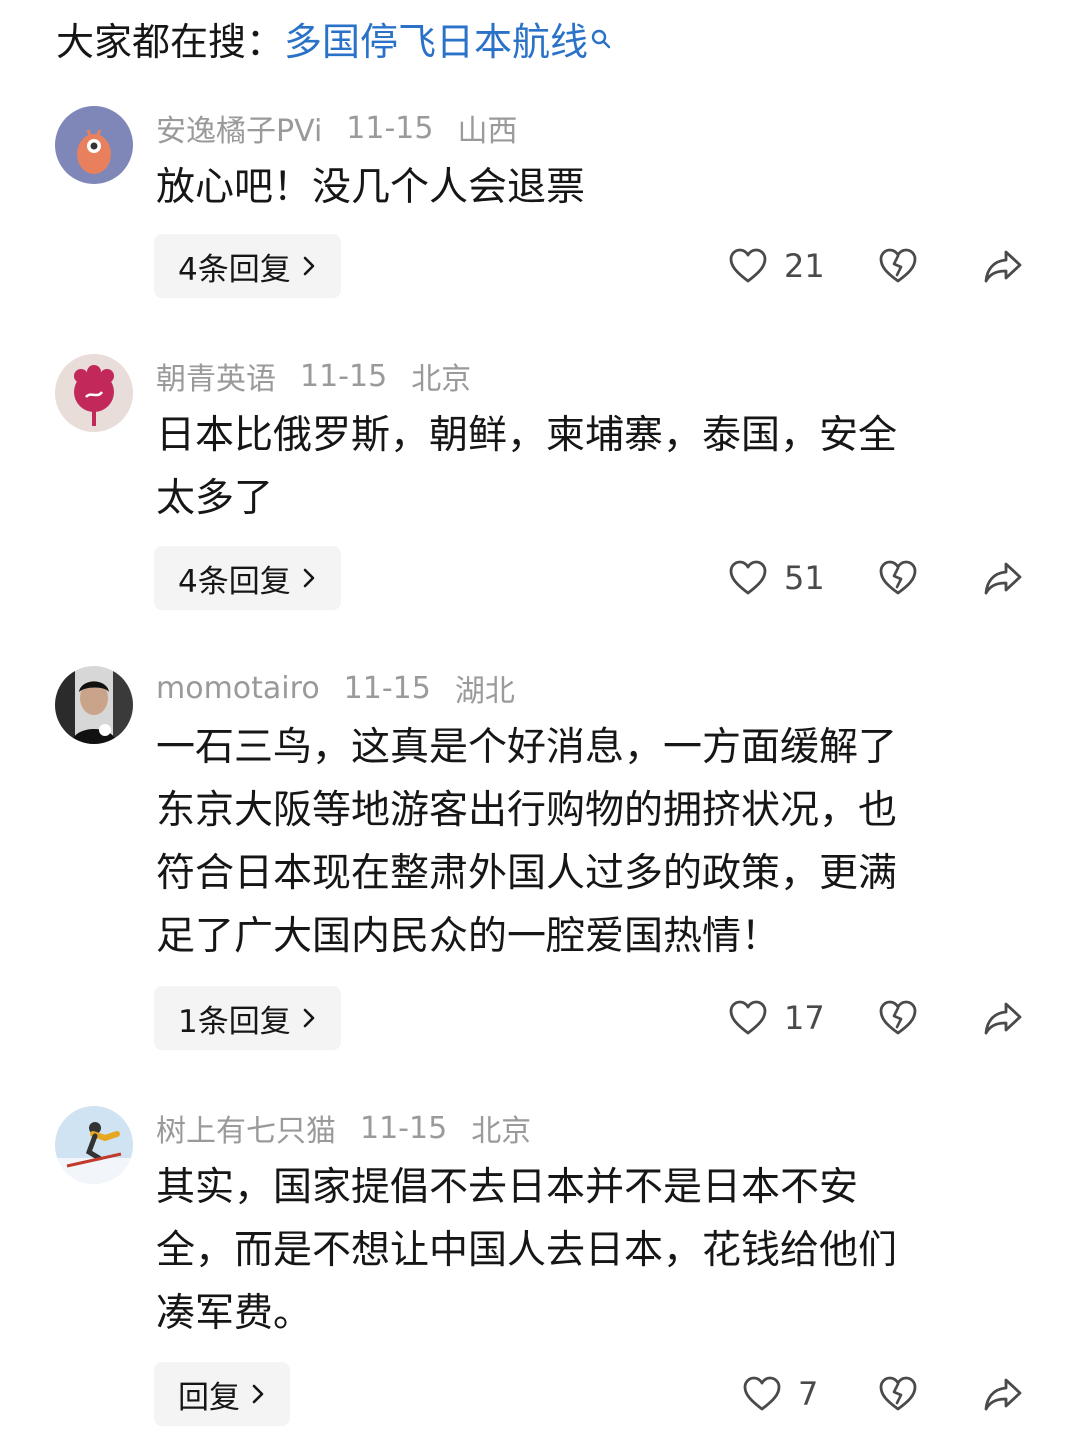  What do you see at coordinates (239, 128) in the screenshot?
I see `username: 安逸橘子PVi` at bounding box center [239, 128].